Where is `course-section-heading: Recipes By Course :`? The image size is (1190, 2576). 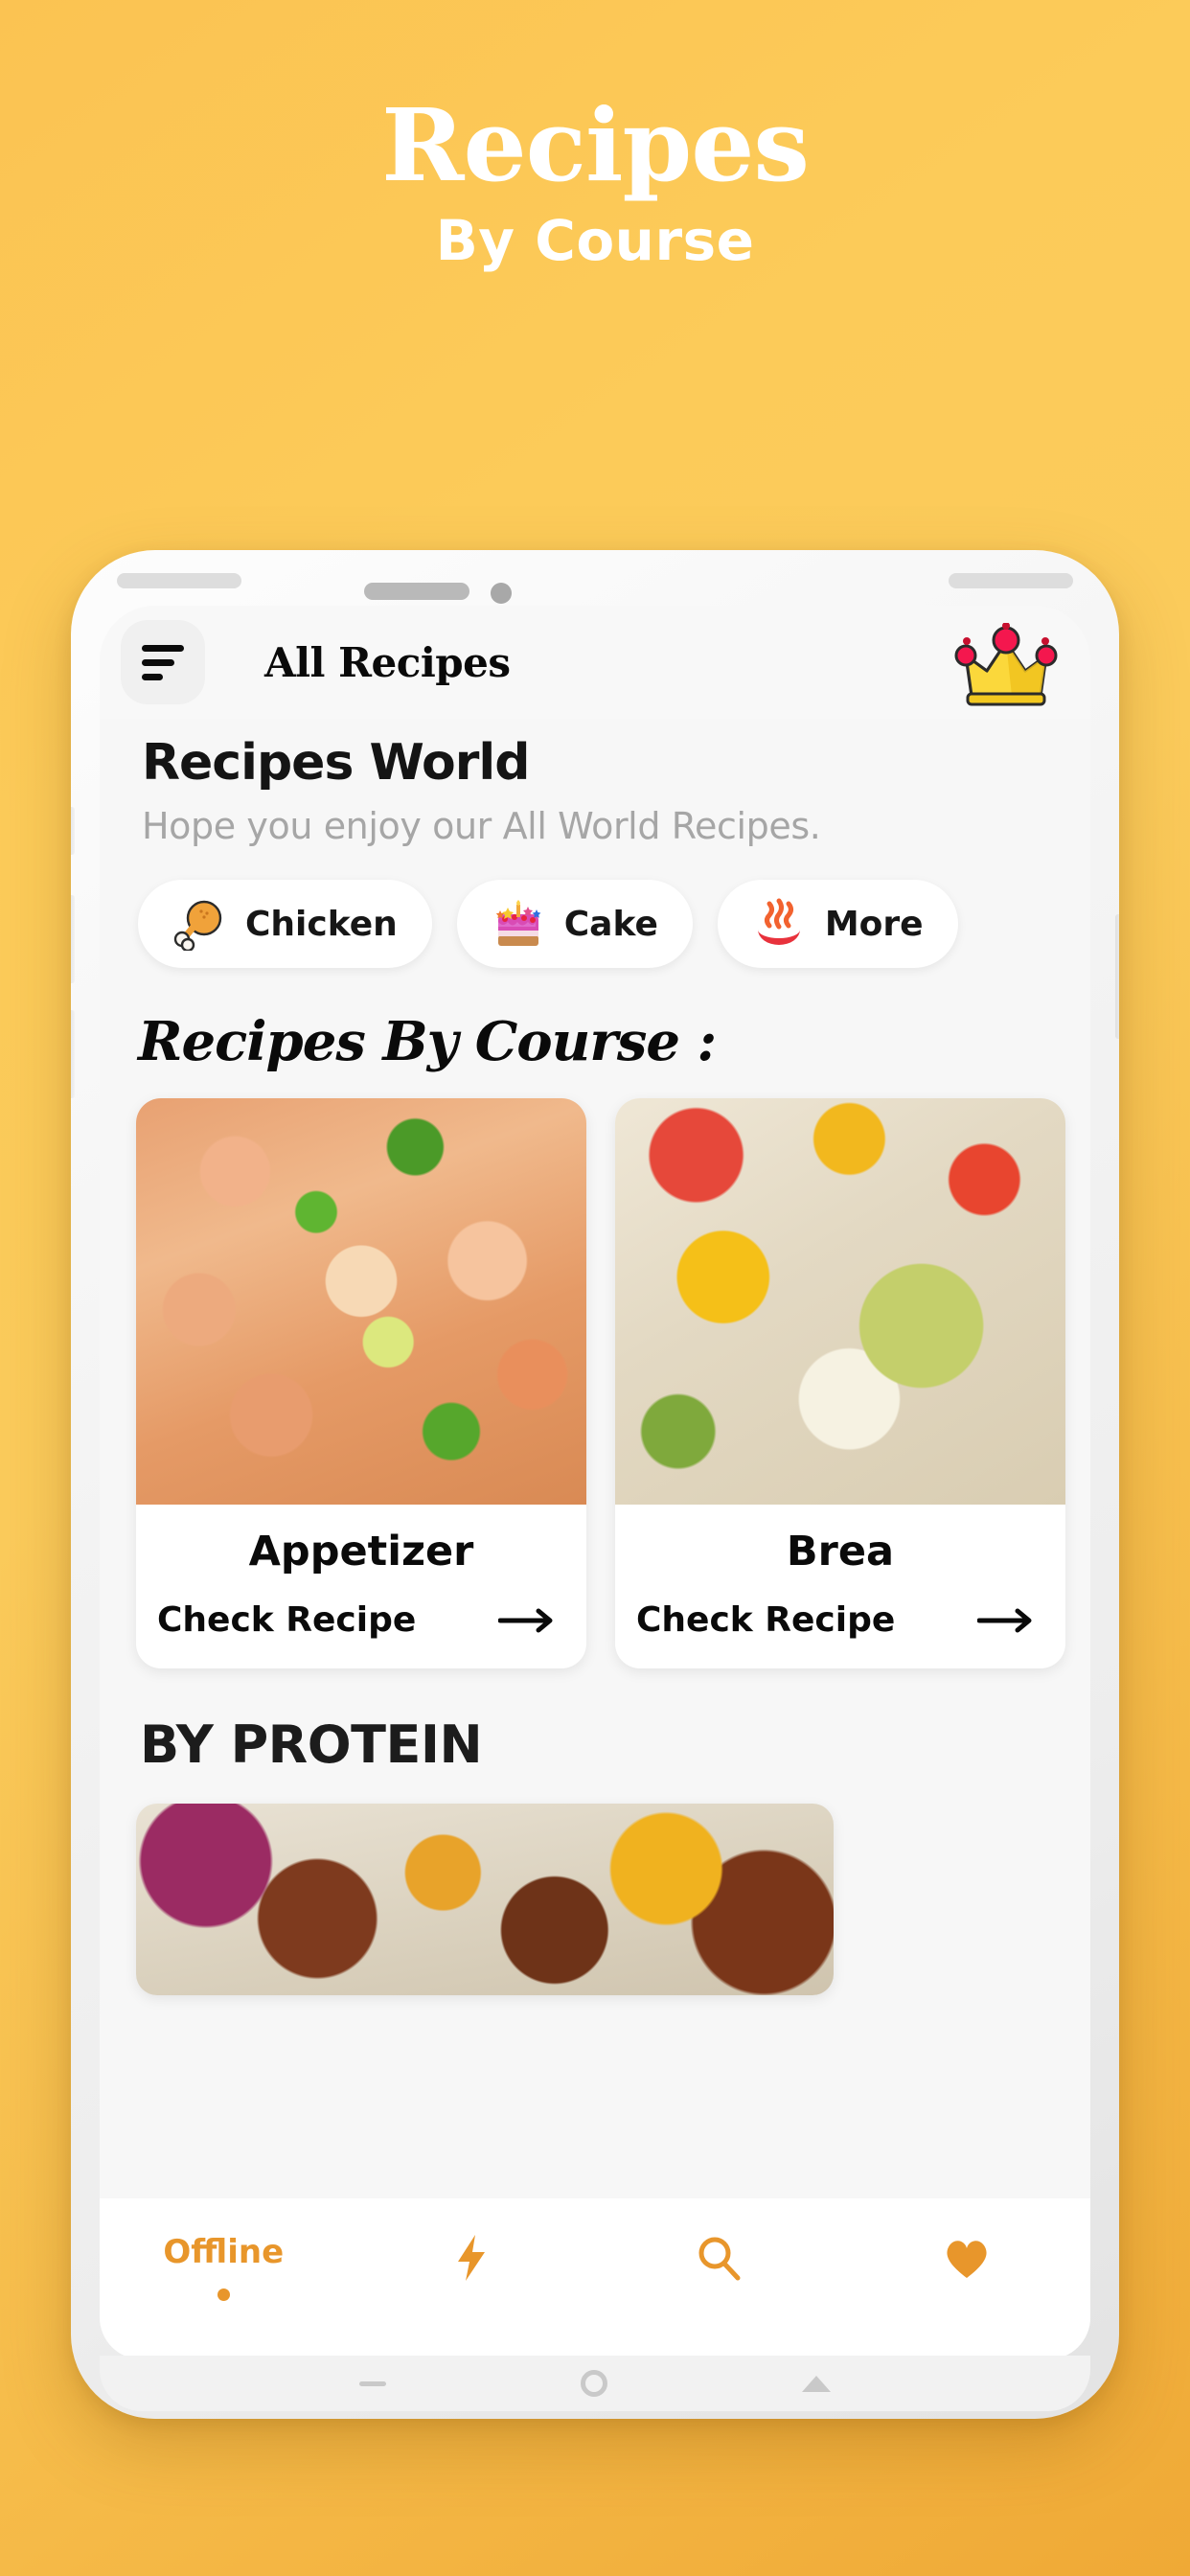
course-section-heading: Recipes By Course : is located at coordinates (428, 1041).